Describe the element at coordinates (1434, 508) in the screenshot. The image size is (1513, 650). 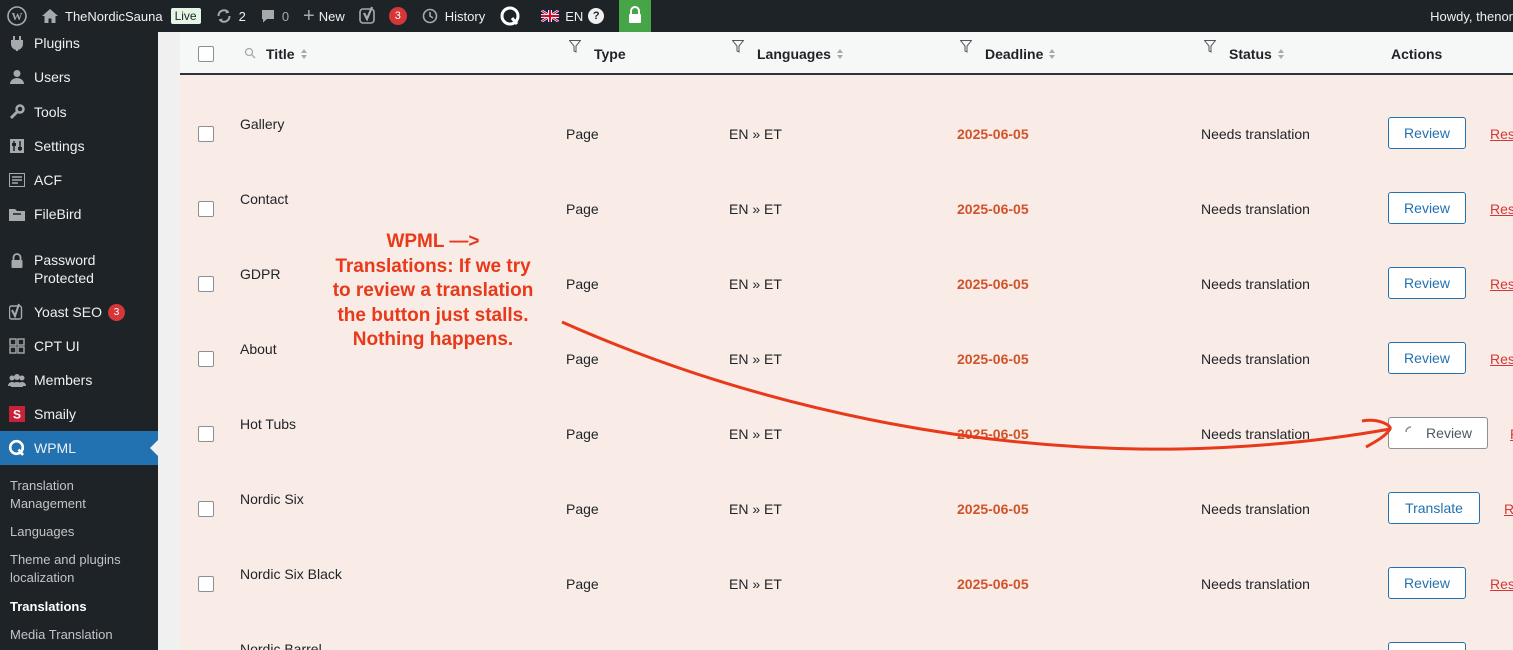
I see `translate-button: Translate` at that location.